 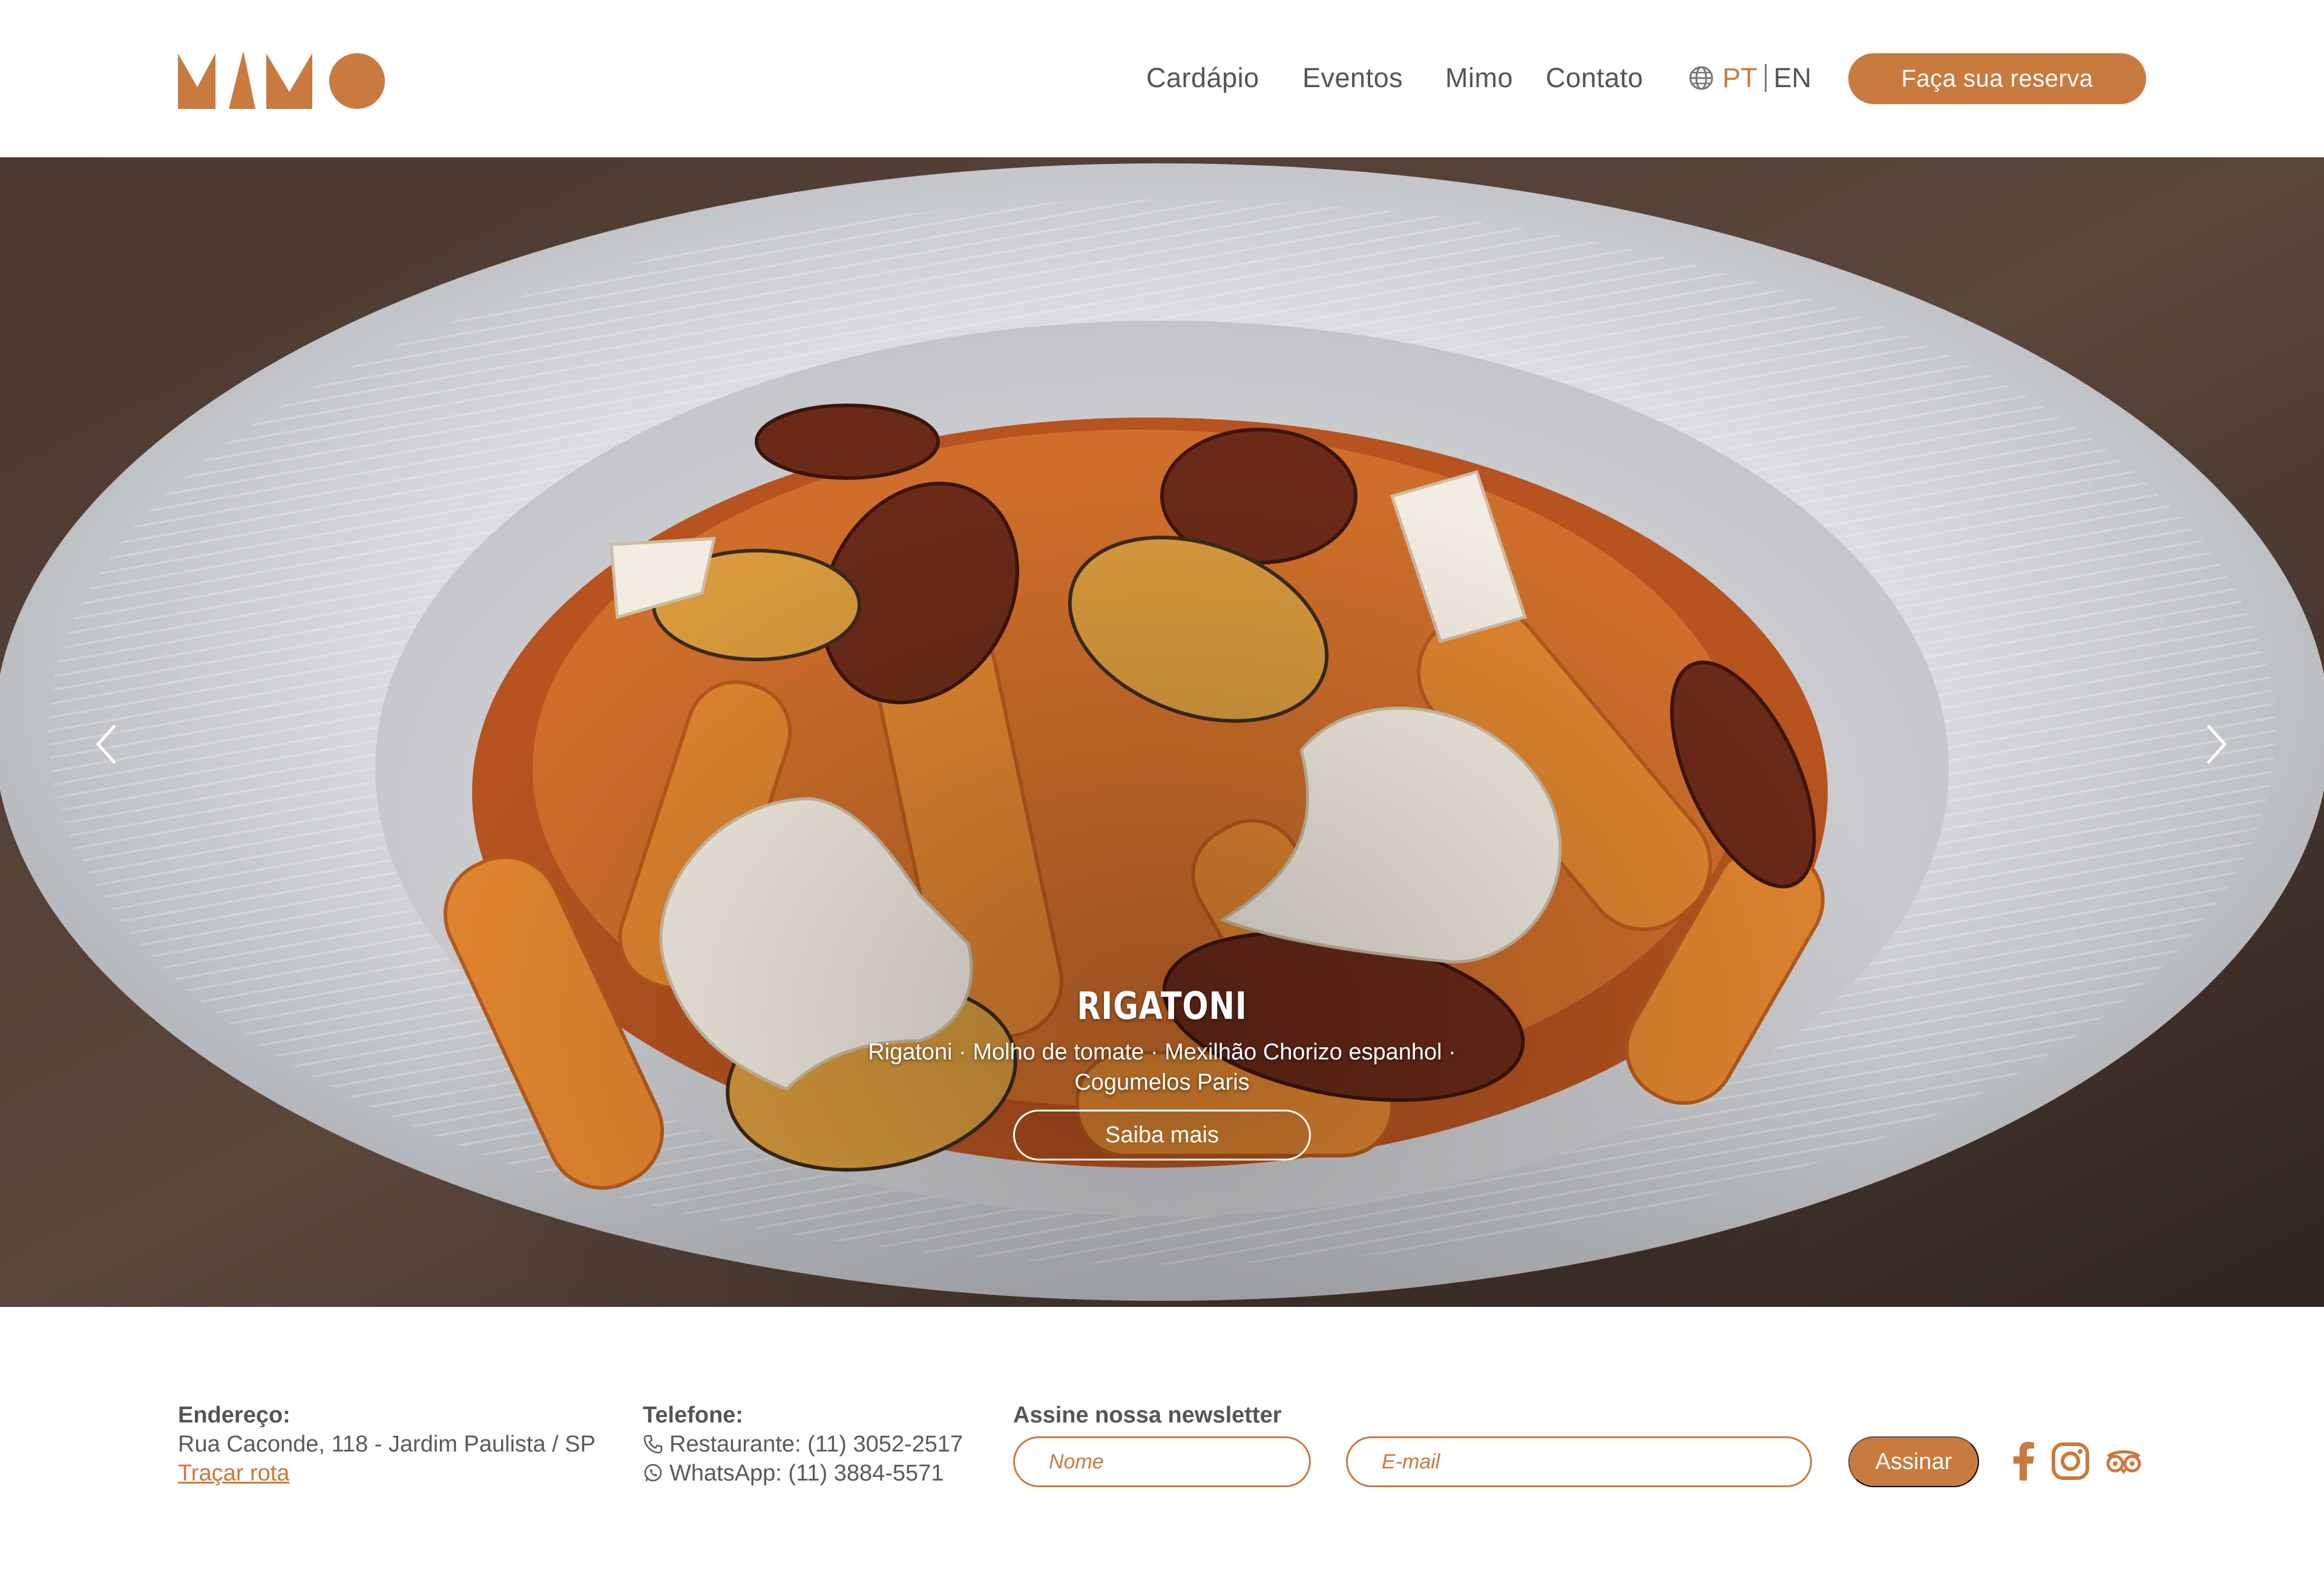 I want to click on tripadvisor-icon, so click(x=2123, y=1462).